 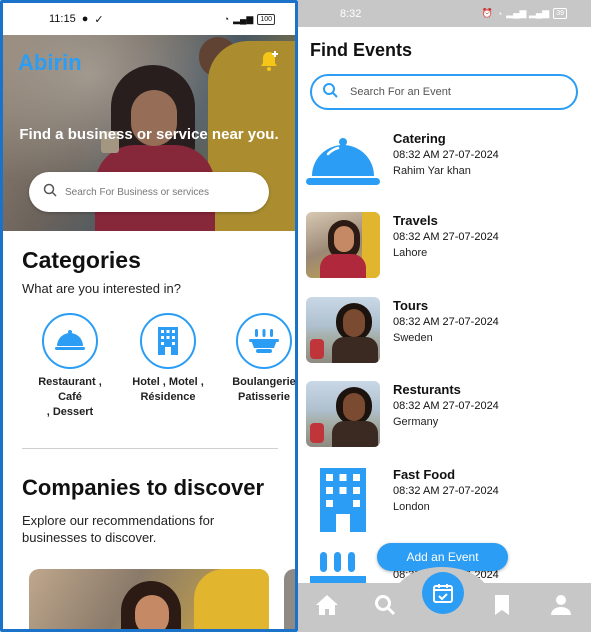 I want to click on category-label: Résidence, so click(x=168, y=397).